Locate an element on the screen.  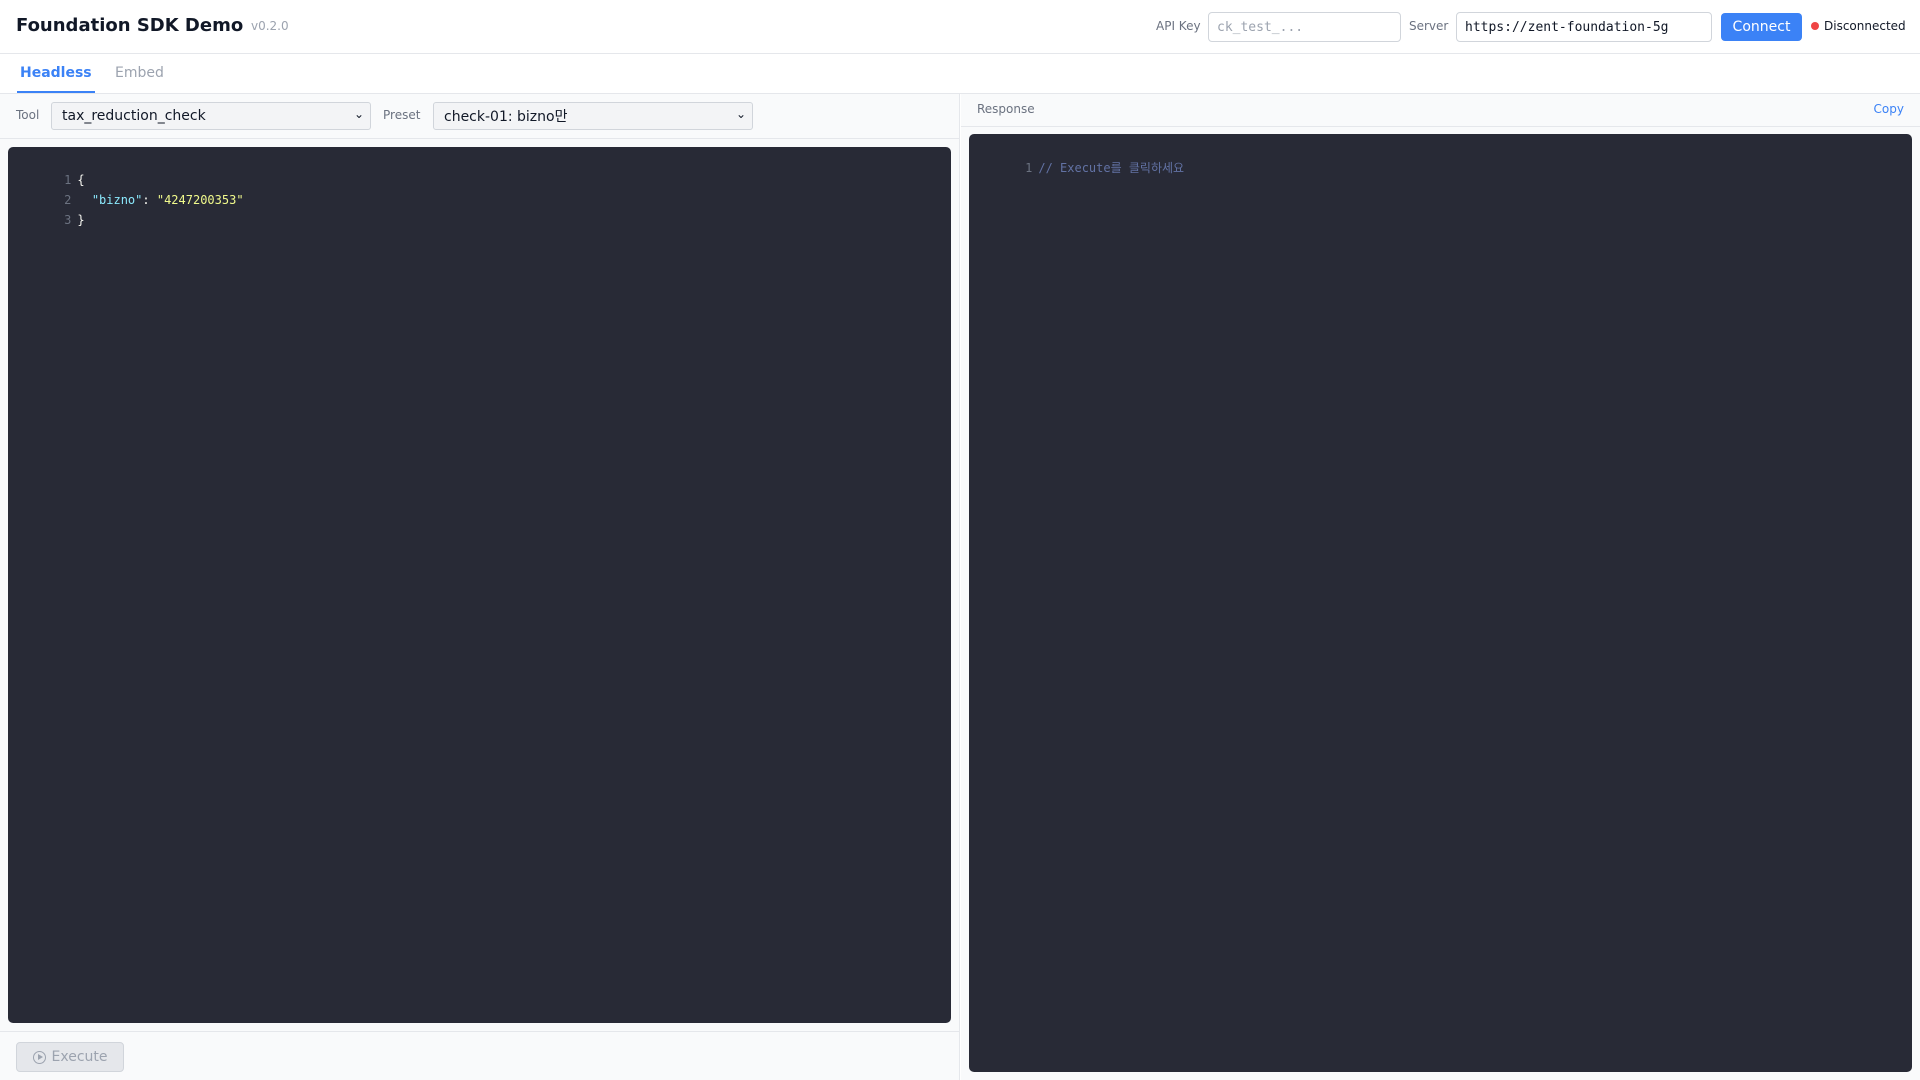
api-key-input is located at coordinates (1304, 27).